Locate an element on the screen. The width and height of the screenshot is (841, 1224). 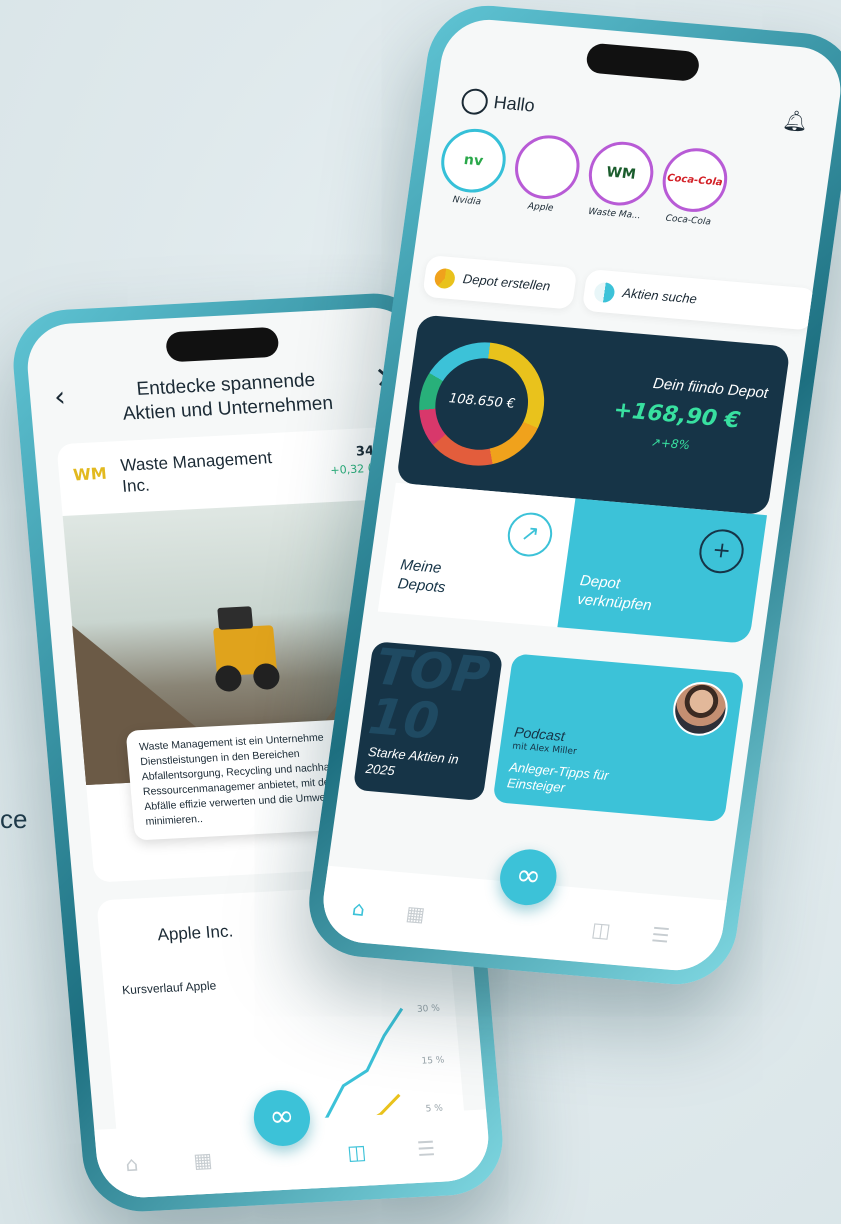
story-logo: nv is located at coordinates (473, 160).